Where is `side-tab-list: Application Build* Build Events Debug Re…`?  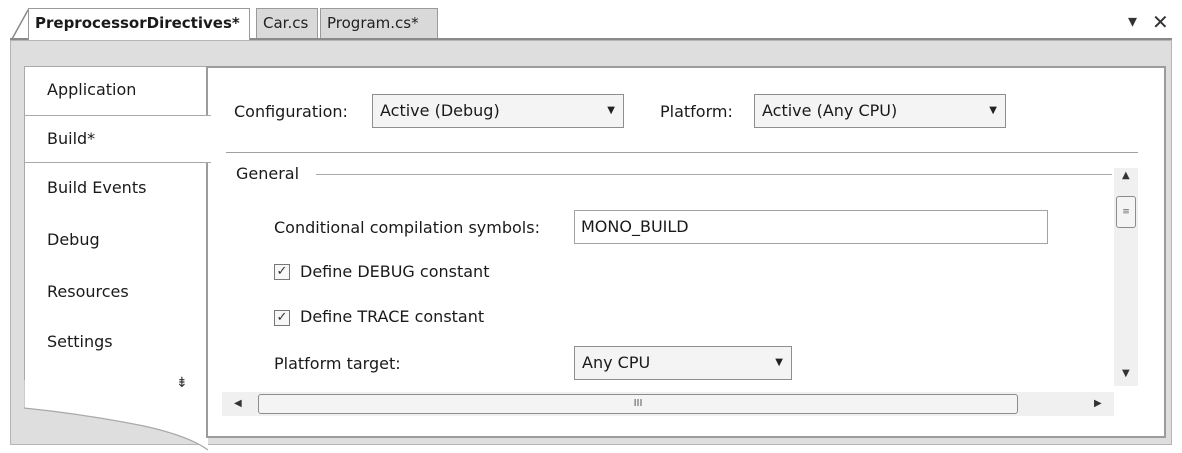 side-tab-list: Application Build* Build Events Debug Re… is located at coordinates (117, 224).